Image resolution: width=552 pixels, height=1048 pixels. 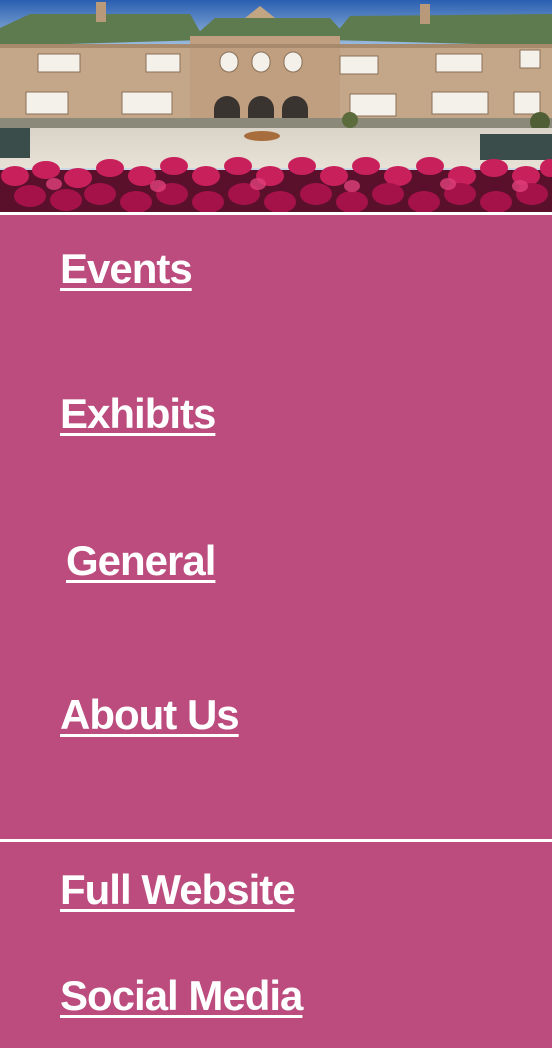 What do you see at coordinates (126, 269) in the screenshot?
I see `menu-link-events: Events` at bounding box center [126, 269].